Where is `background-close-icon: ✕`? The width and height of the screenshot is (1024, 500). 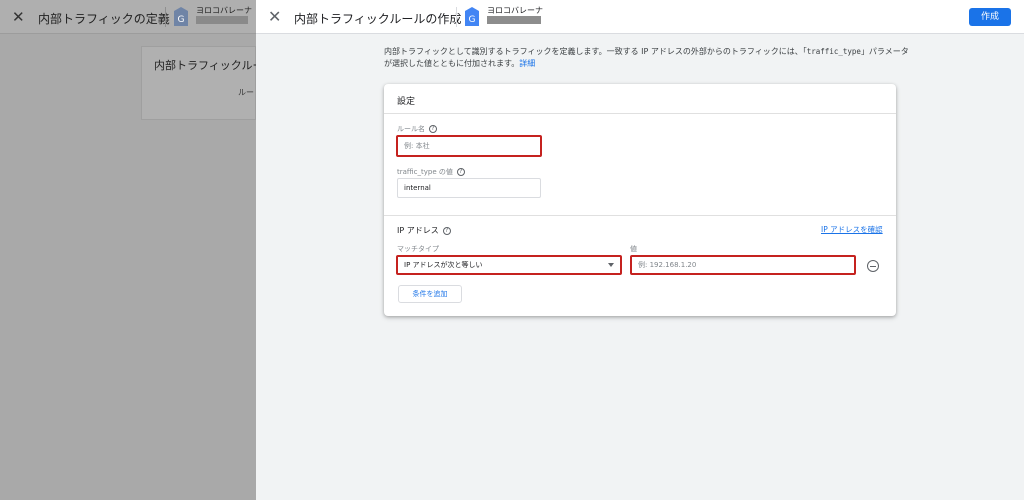
background-close-icon: ✕ is located at coordinates (18, 17).